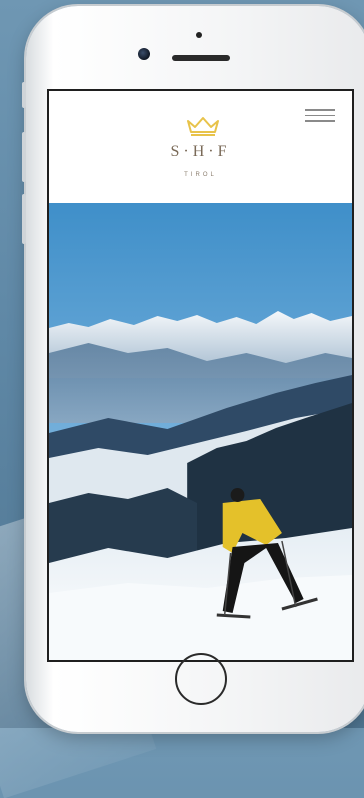 Image resolution: width=364 pixels, height=798 pixels. I want to click on hamburger-menu-icon, so click(320, 117).